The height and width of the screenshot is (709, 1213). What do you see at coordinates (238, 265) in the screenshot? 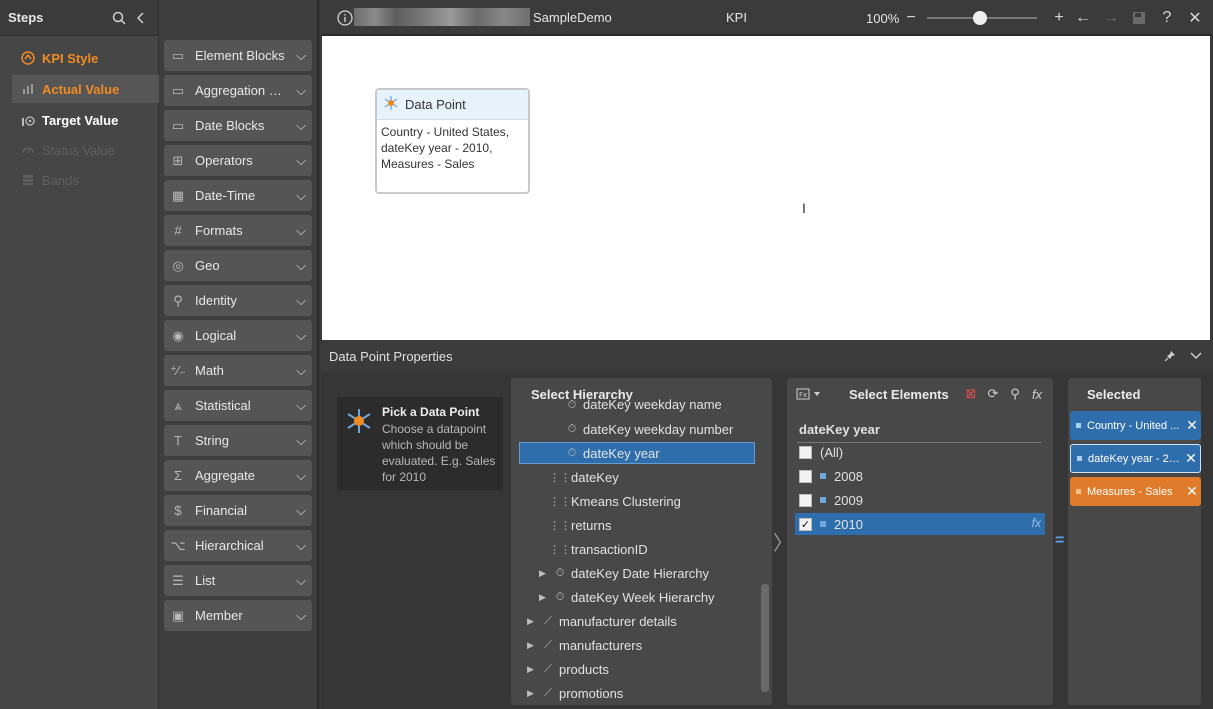
I see `block-geo: ◎ Geo ⌵` at bounding box center [238, 265].